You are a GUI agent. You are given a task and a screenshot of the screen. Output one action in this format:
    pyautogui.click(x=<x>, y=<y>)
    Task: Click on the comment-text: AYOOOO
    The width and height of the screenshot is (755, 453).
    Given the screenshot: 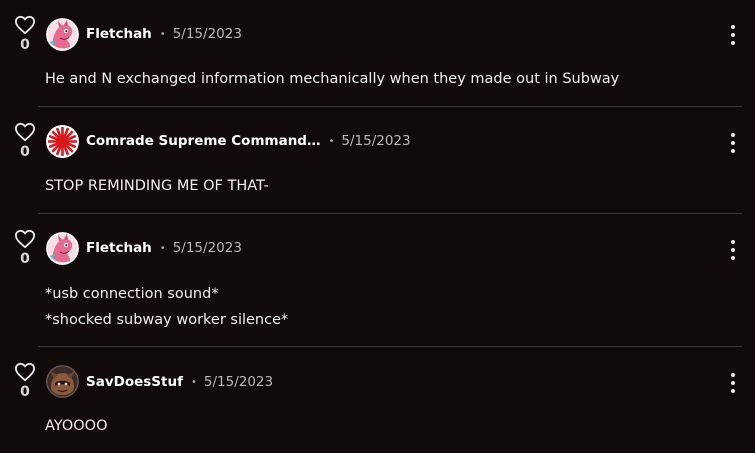 What is the action you would take?
    pyautogui.click(x=76, y=426)
    